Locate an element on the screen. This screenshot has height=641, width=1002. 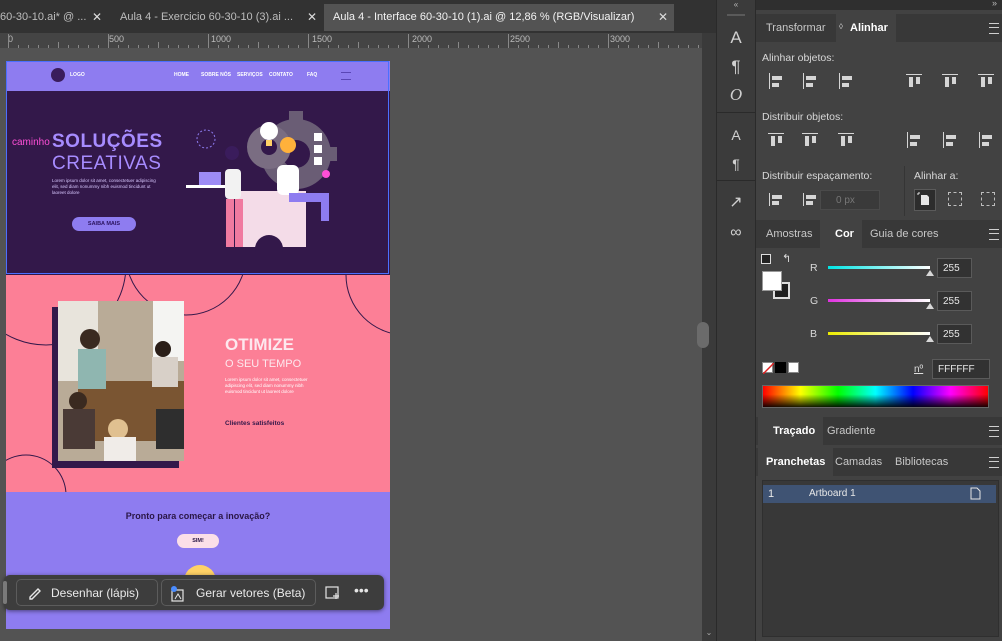
tab-amostras: Amostras is located at coordinates (789, 234).